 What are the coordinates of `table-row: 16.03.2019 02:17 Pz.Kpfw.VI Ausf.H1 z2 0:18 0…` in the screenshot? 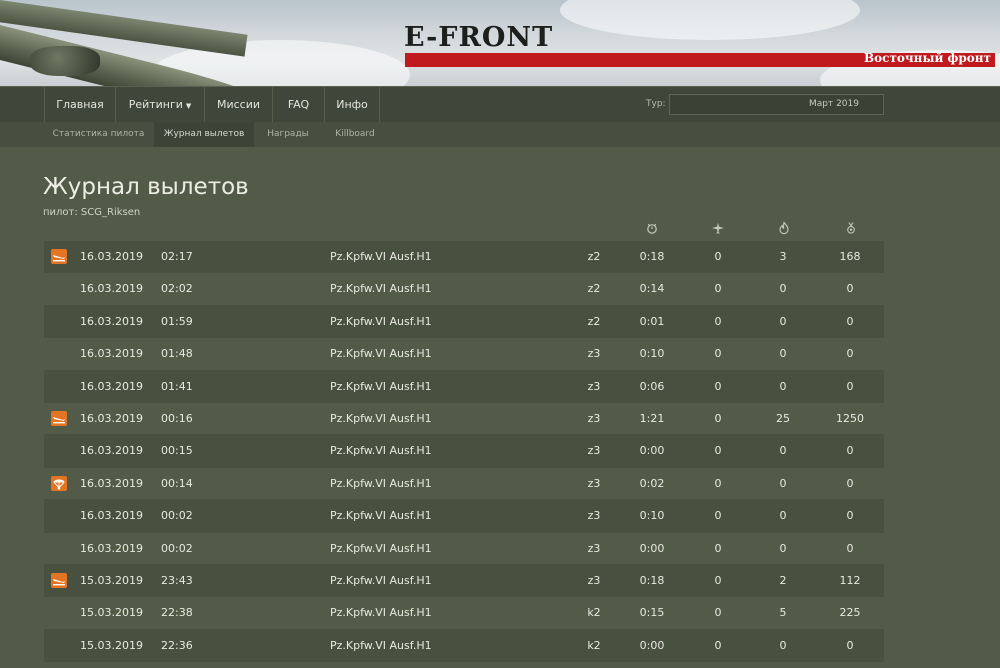 It's located at (464, 257).